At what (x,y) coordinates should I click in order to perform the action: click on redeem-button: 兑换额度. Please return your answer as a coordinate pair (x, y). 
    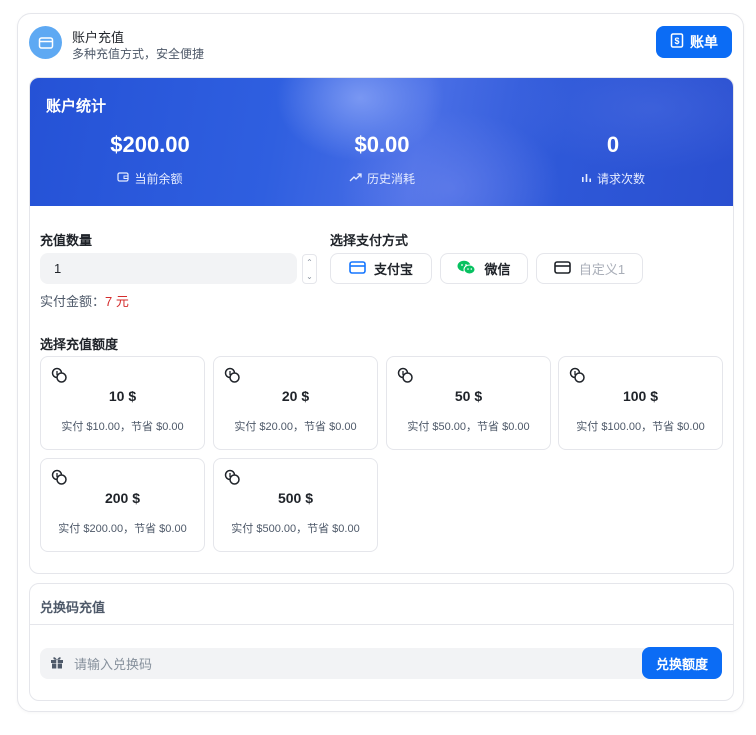
    Looking at the image, I should click on (682, 663).